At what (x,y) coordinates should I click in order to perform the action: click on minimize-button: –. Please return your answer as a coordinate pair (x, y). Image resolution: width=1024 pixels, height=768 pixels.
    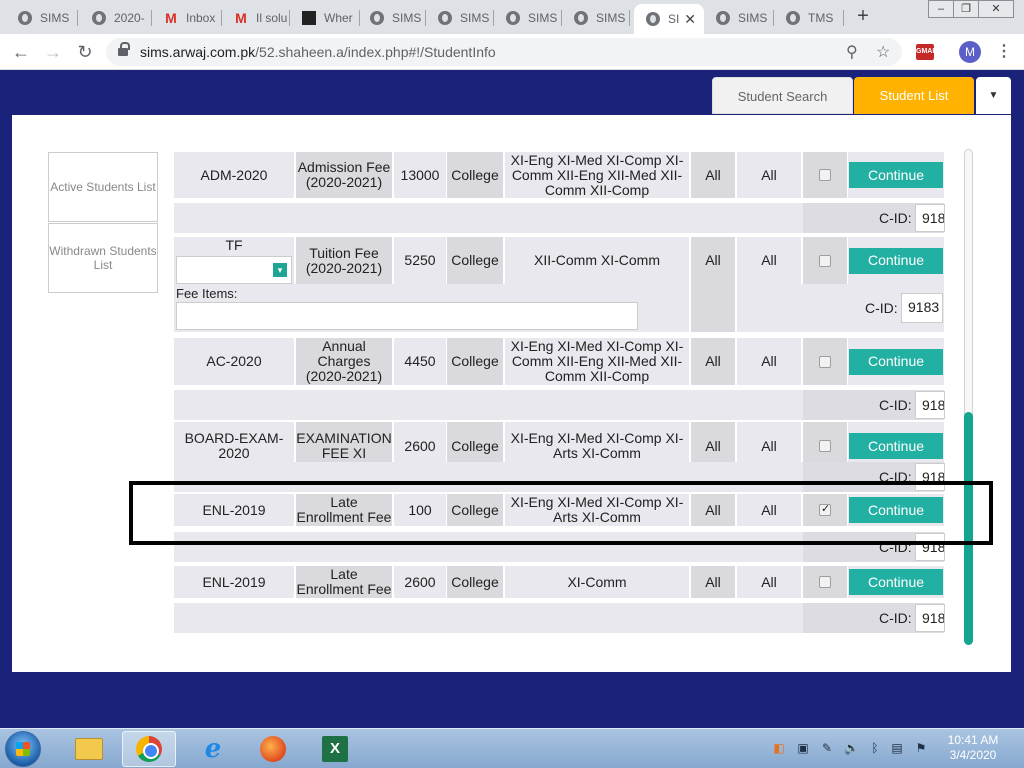
    Looking at the image, I should click on (941, 9).